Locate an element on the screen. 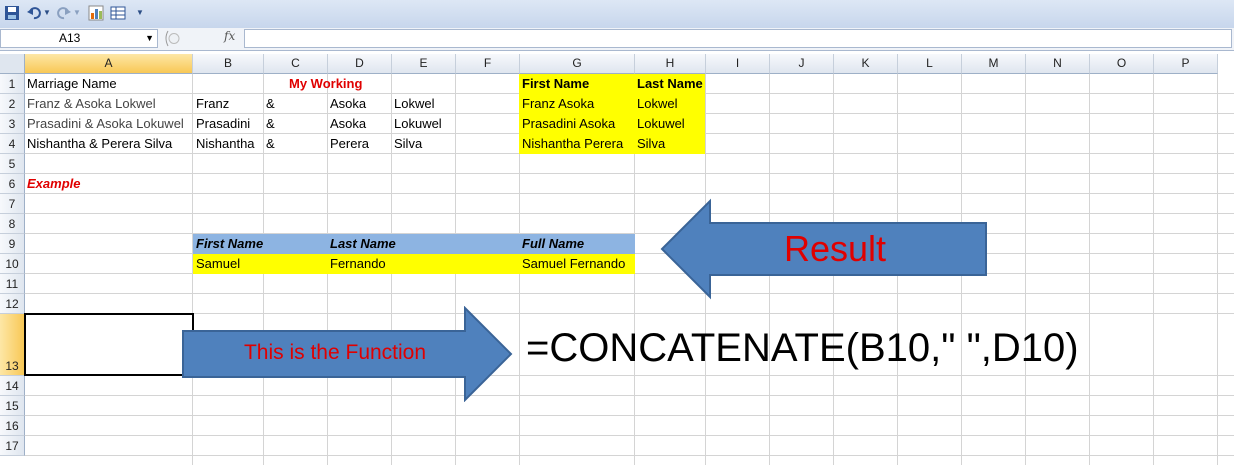 Image resolution: width=1234 pixels, height=465 pixels. cell-g2: Franz Asoka is located at coordinates (557, 104).